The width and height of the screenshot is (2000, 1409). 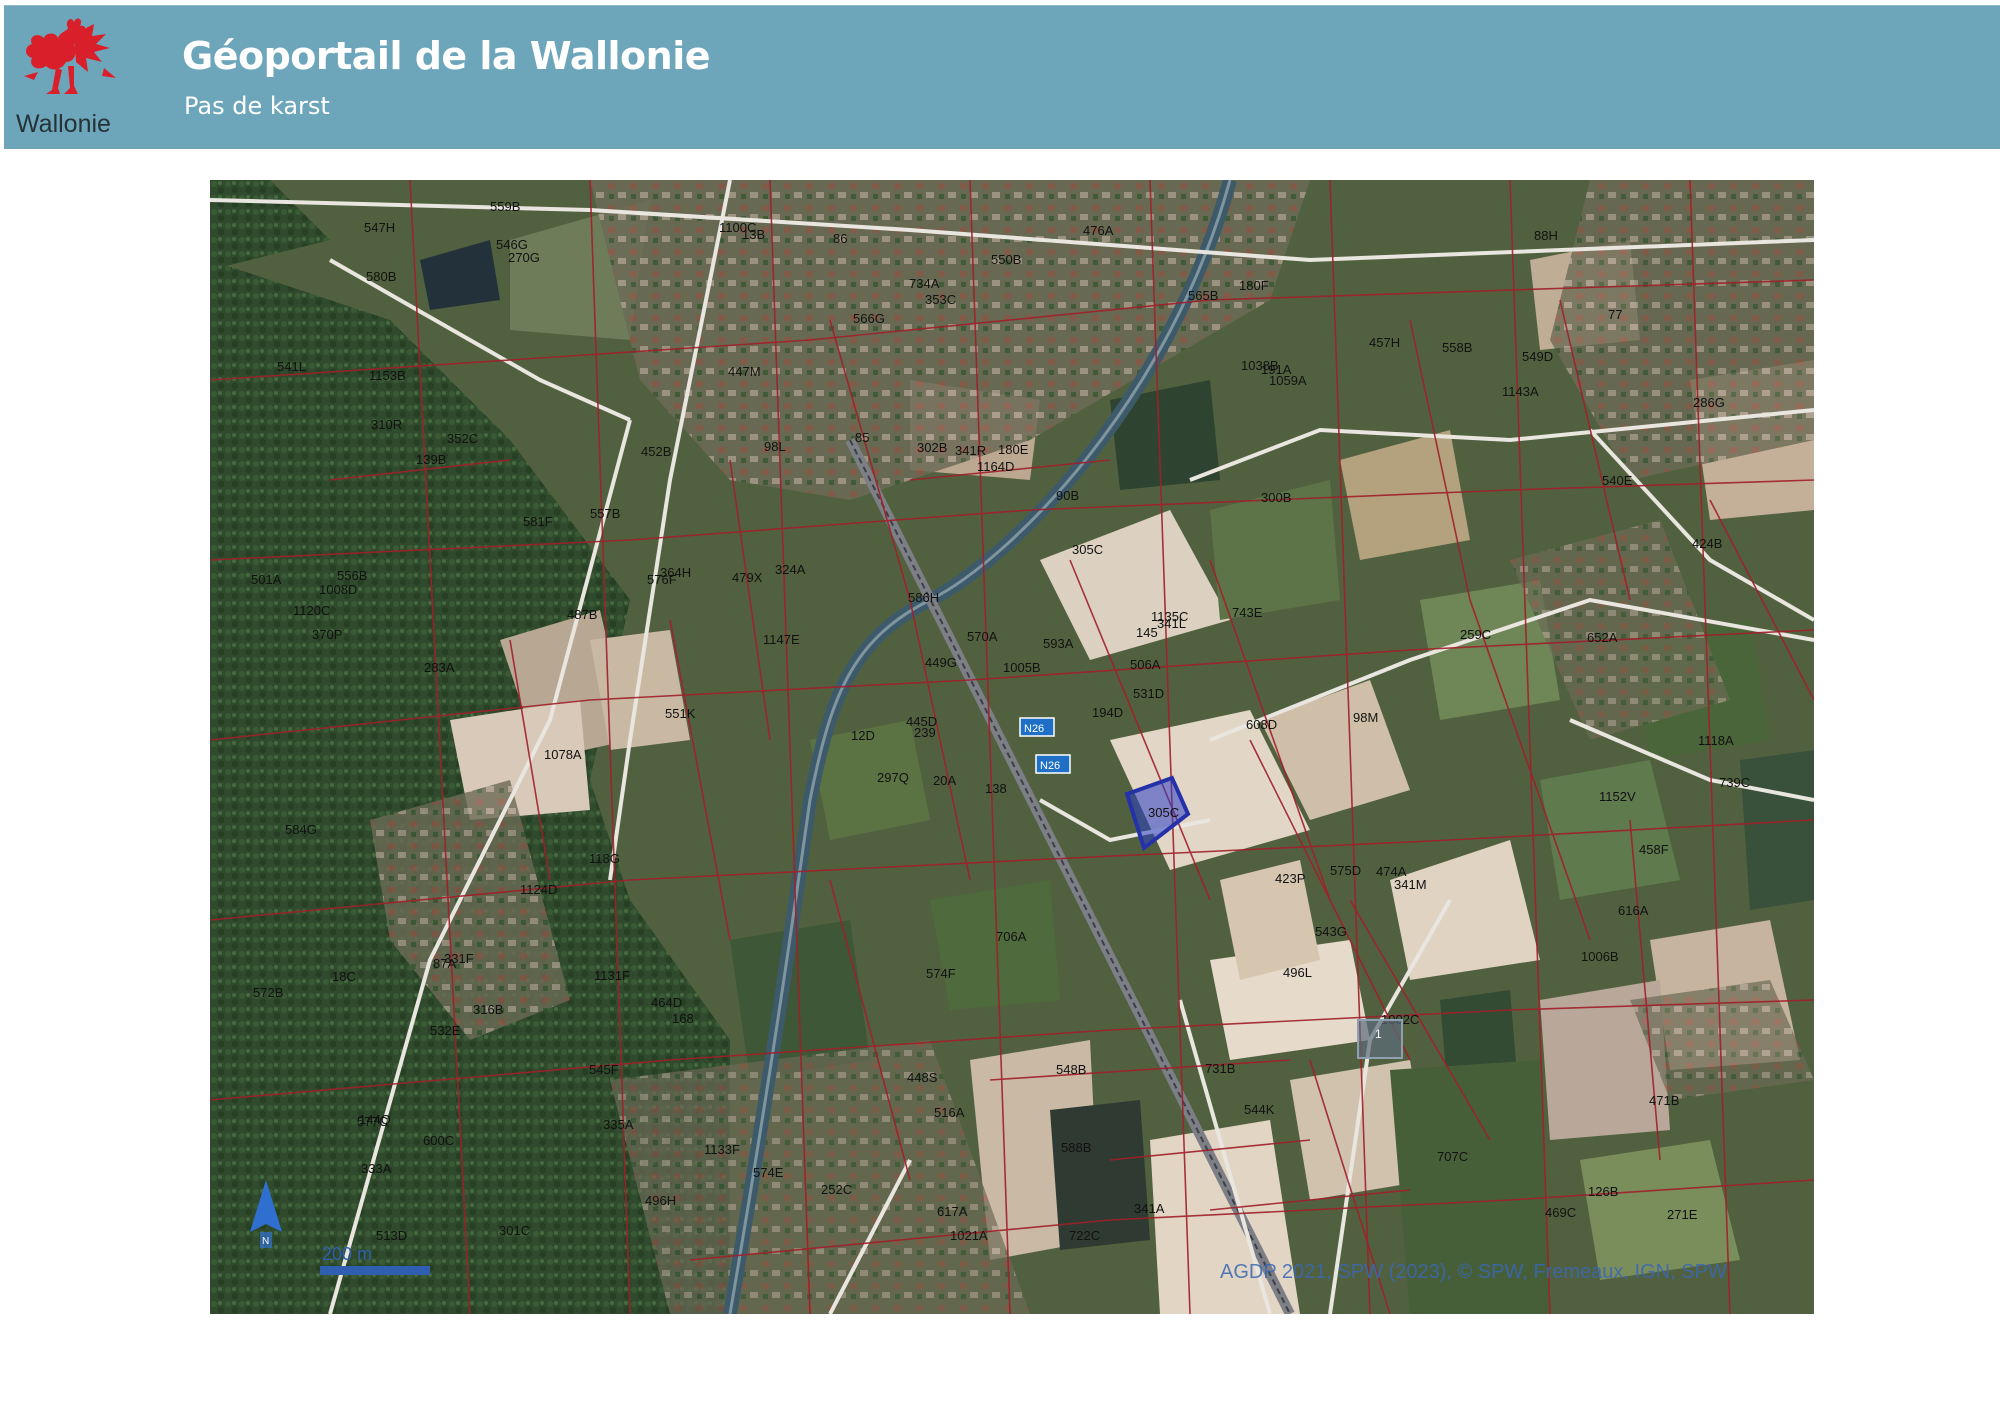 I want to click on road-marker: N26, so click(x=1037, y=727).